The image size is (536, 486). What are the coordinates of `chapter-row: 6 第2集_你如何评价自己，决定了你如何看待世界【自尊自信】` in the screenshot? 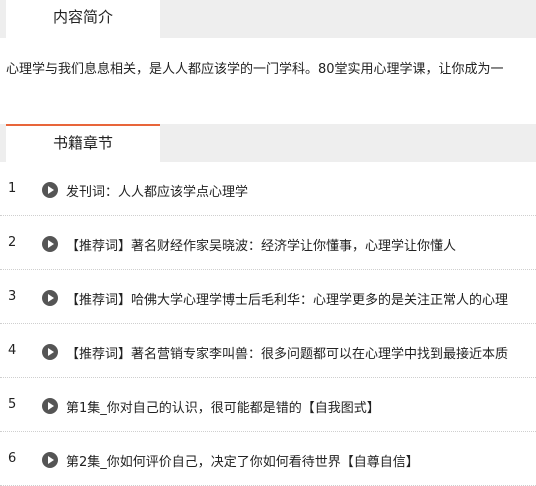 It's located at (268, 459).